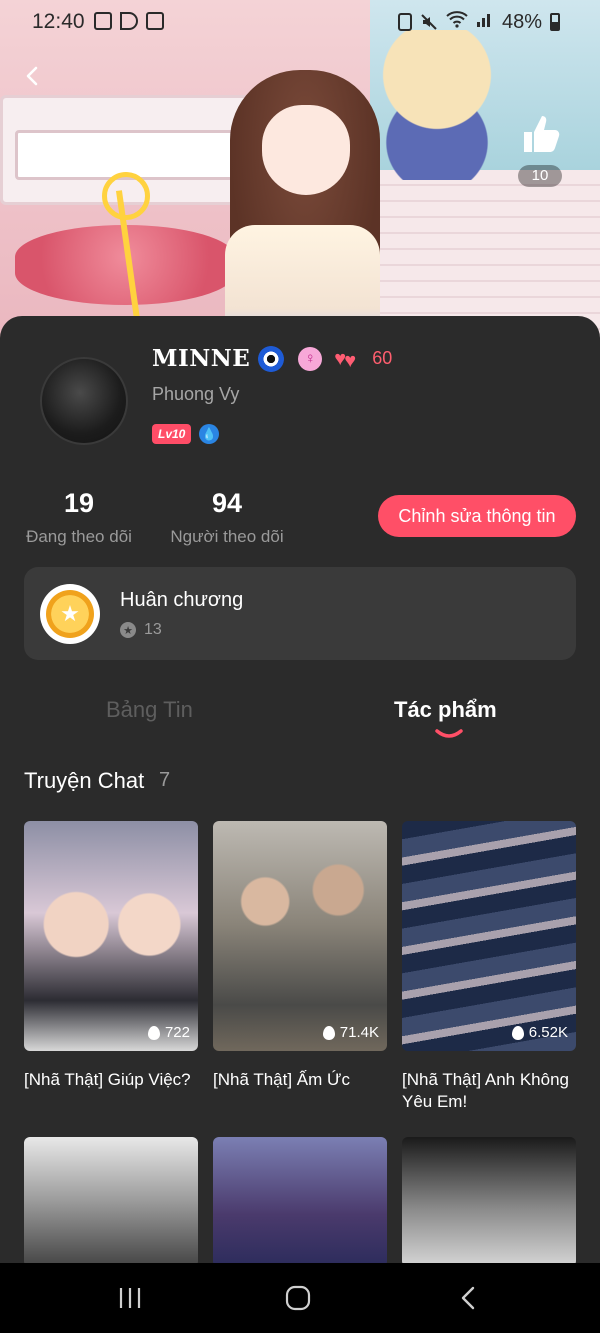  What do you see at coordinates (165, 780) in the screenshot?
I see `section-count: 7` at bounding box center [165, 780].